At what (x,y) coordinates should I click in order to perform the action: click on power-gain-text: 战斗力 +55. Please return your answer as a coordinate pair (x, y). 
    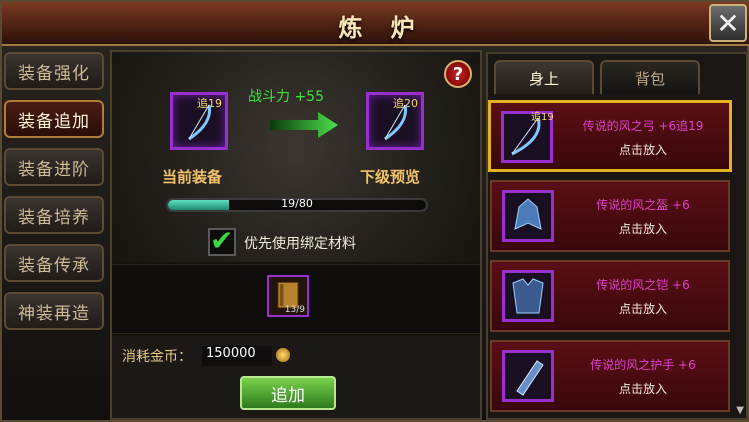
    Looking at the image, I should click on (286, 97).